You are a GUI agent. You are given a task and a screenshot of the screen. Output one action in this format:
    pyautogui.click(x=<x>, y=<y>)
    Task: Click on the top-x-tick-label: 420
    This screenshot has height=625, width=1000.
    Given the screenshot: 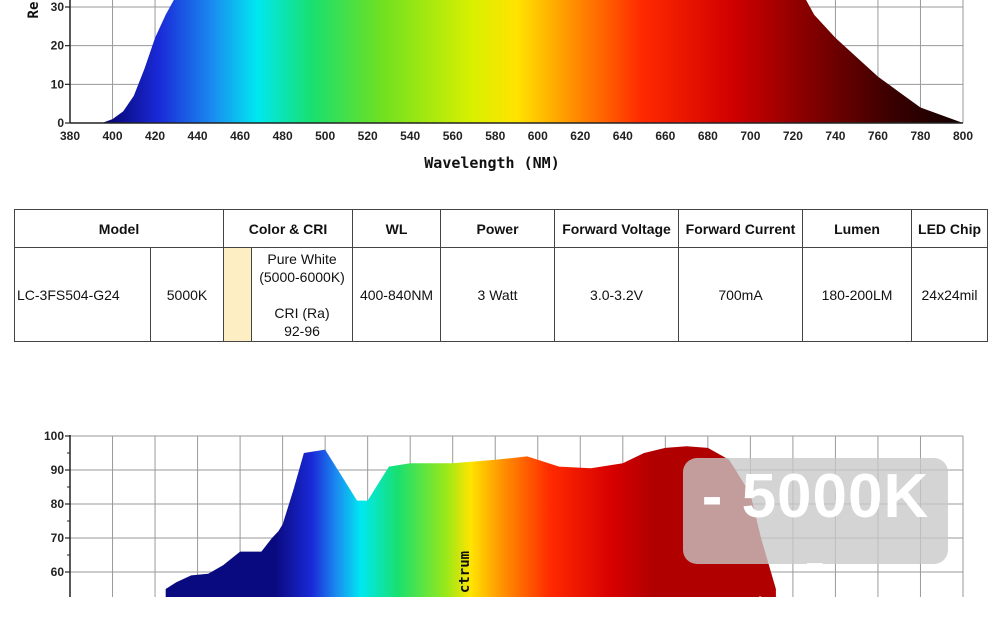 What is the action you would take?
    pyautogui.click(x=155, y=136)
    